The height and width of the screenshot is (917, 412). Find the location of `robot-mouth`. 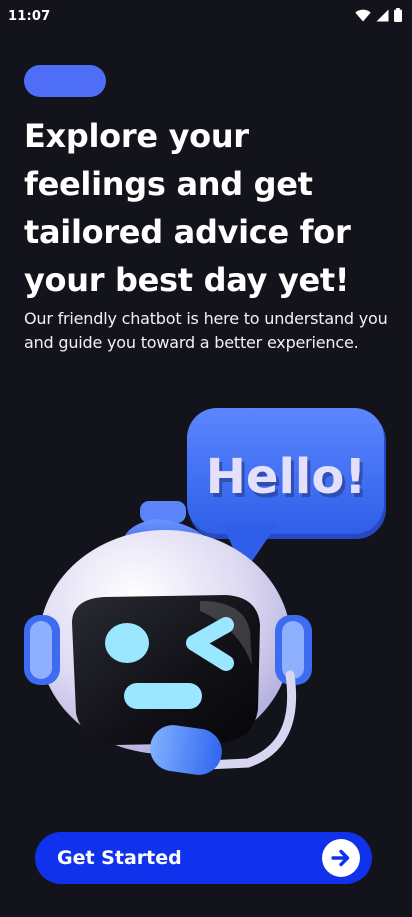

robot-mouth is located at coordinates (163, 696).